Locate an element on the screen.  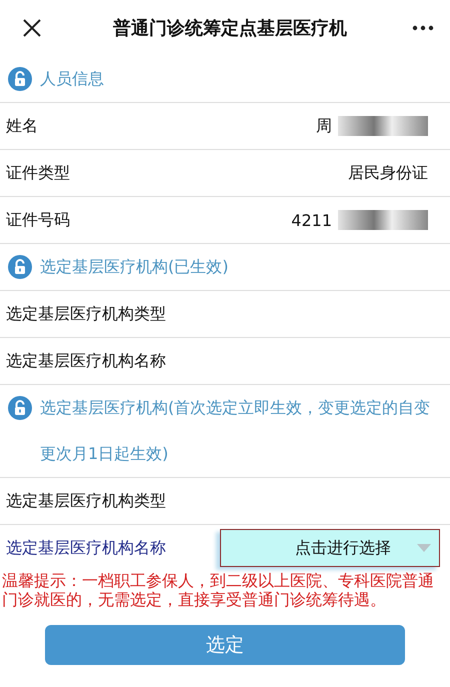
select-dropdown: 点击进行选择 is located at coordinates (330, 548).